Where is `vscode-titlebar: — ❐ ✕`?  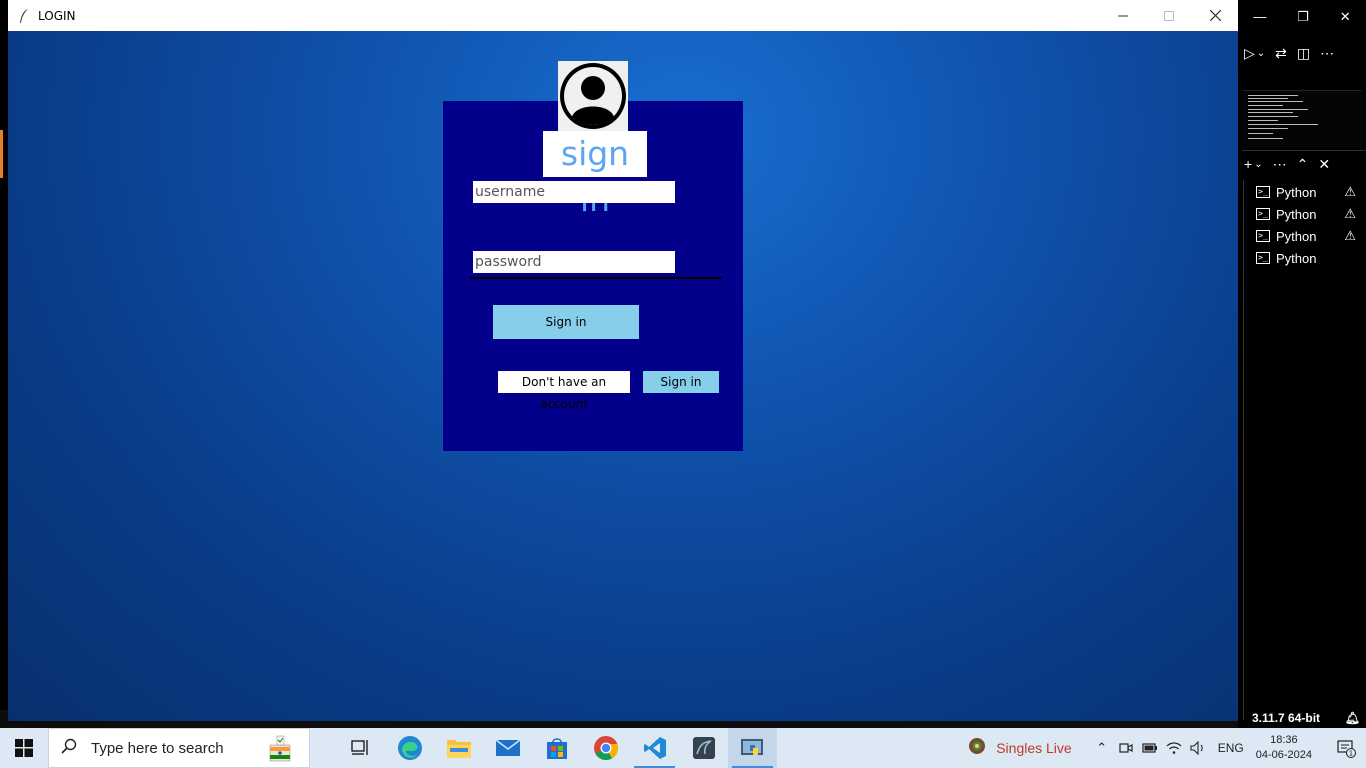 vscode-titlebar: — ❐ ✕ is located at coordinates (1302, 16).